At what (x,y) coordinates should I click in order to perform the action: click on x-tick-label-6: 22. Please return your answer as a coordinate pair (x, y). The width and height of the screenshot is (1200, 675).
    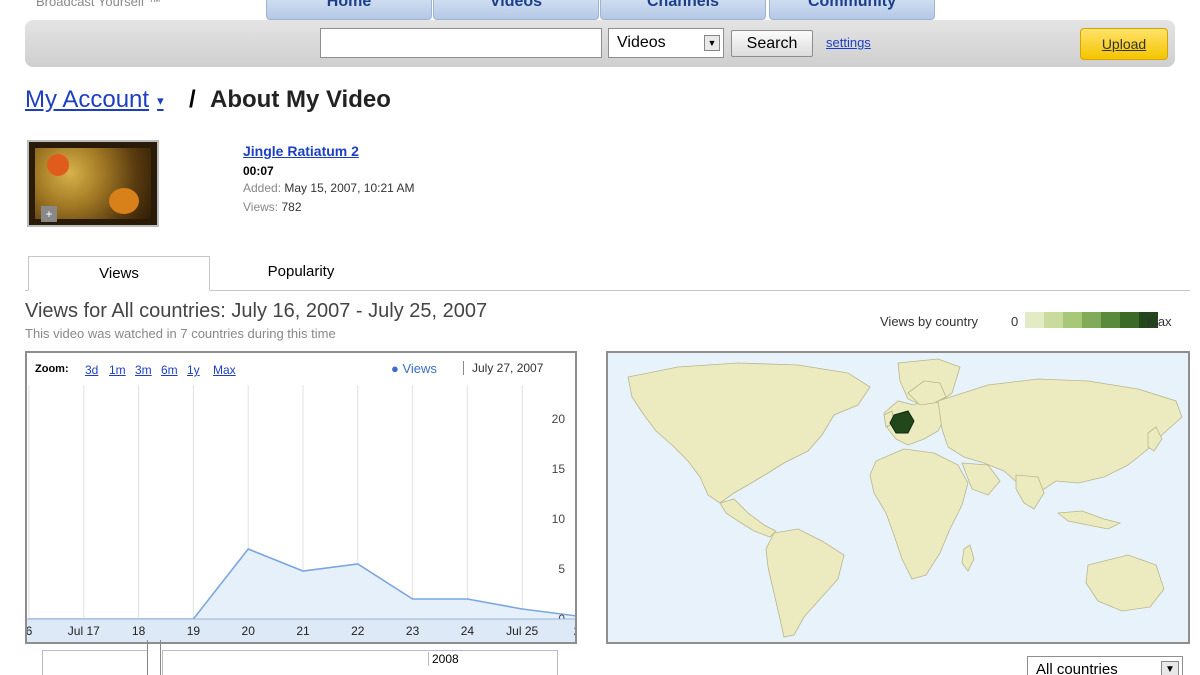
    Looking at the image, I should click on (358, 631).